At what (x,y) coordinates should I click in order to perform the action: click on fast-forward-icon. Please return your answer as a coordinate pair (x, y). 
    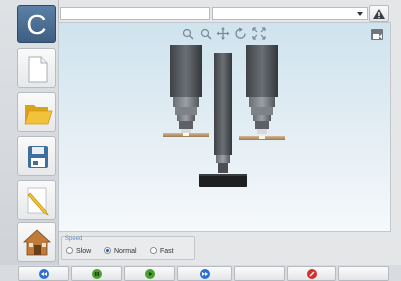
    Looking at the image, I should click on (204, 274).